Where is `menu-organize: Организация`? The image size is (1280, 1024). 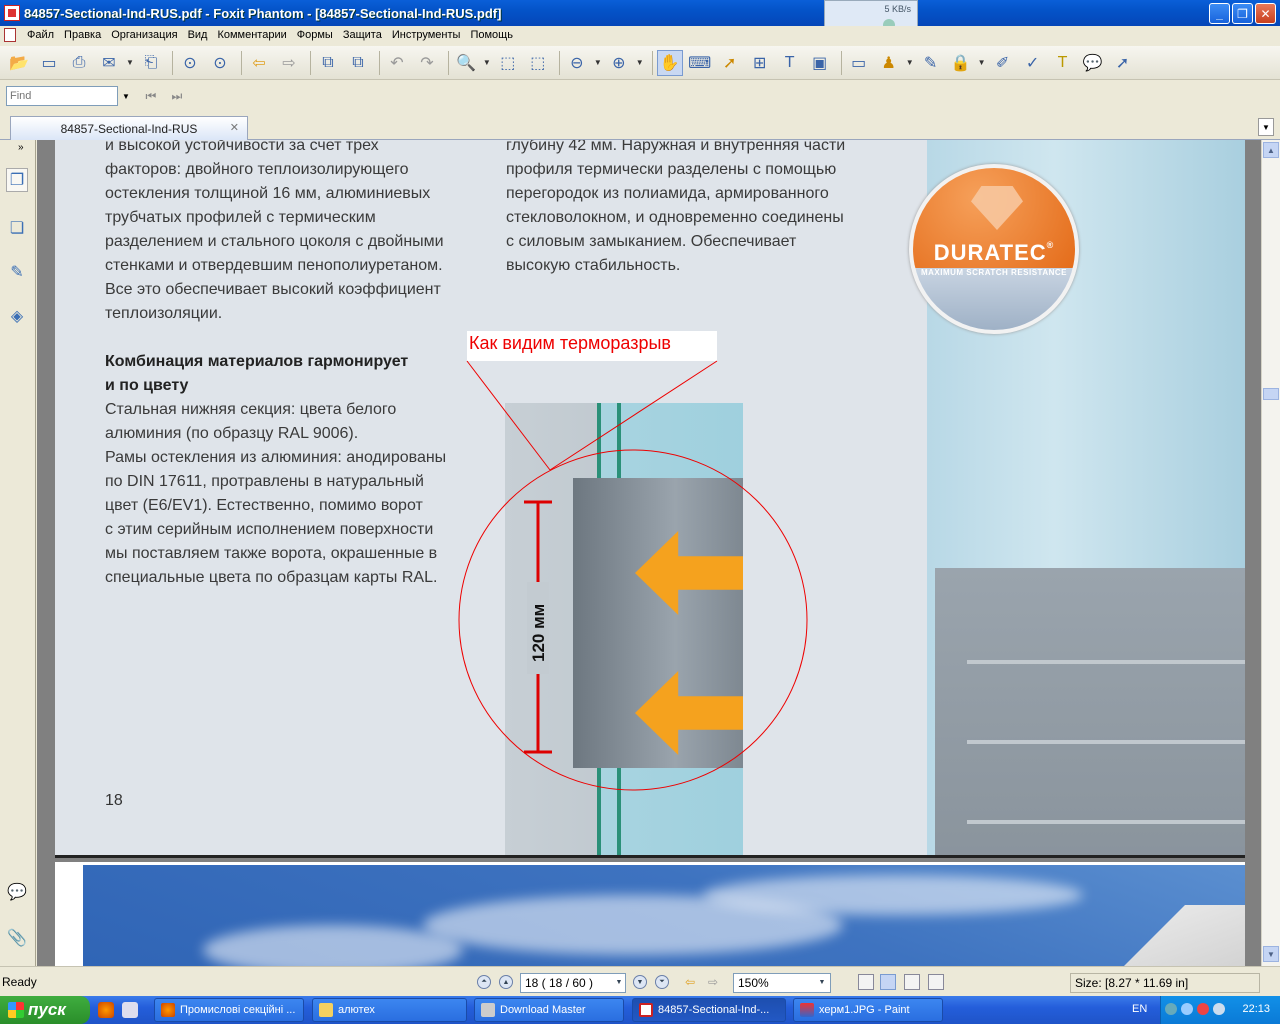
menu-organize: Организация is located at coordinates (144, 35).